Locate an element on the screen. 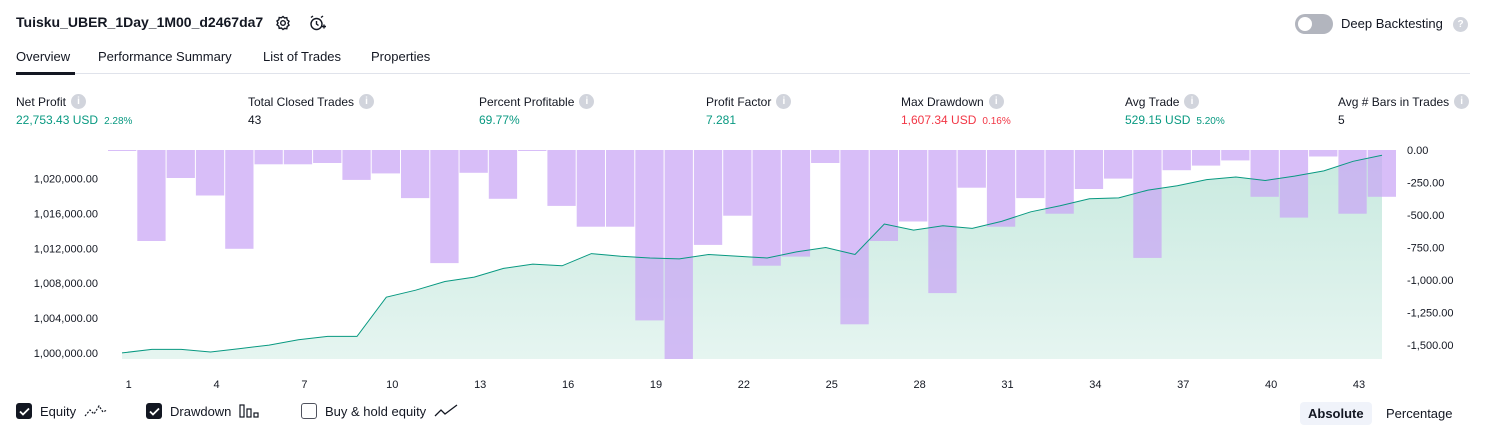  metric-max-drawdown: Max Drawdown i 1,607.34 USD 0.16% is located at coordinates (956, 110).